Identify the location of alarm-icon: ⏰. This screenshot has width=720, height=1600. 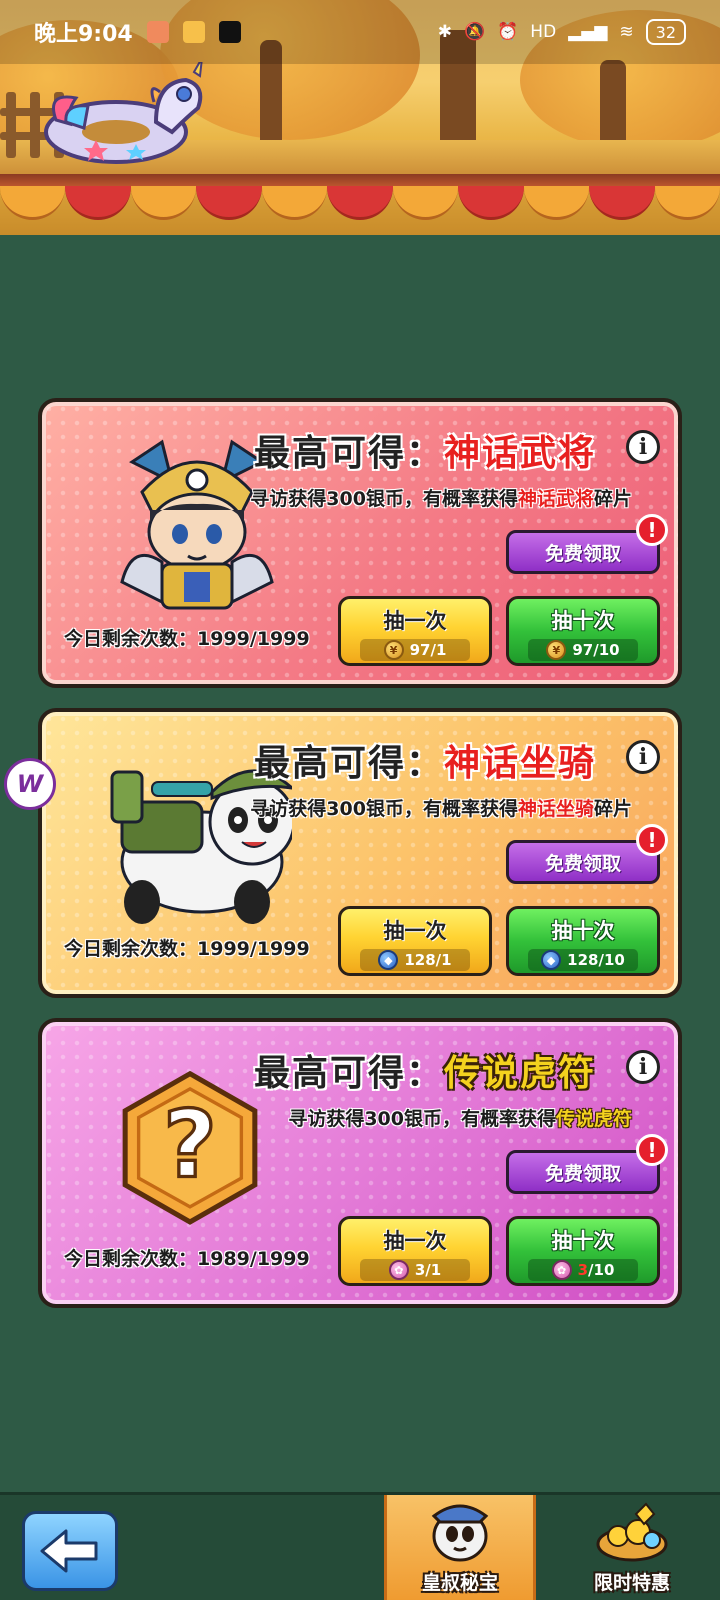
(508, 32).